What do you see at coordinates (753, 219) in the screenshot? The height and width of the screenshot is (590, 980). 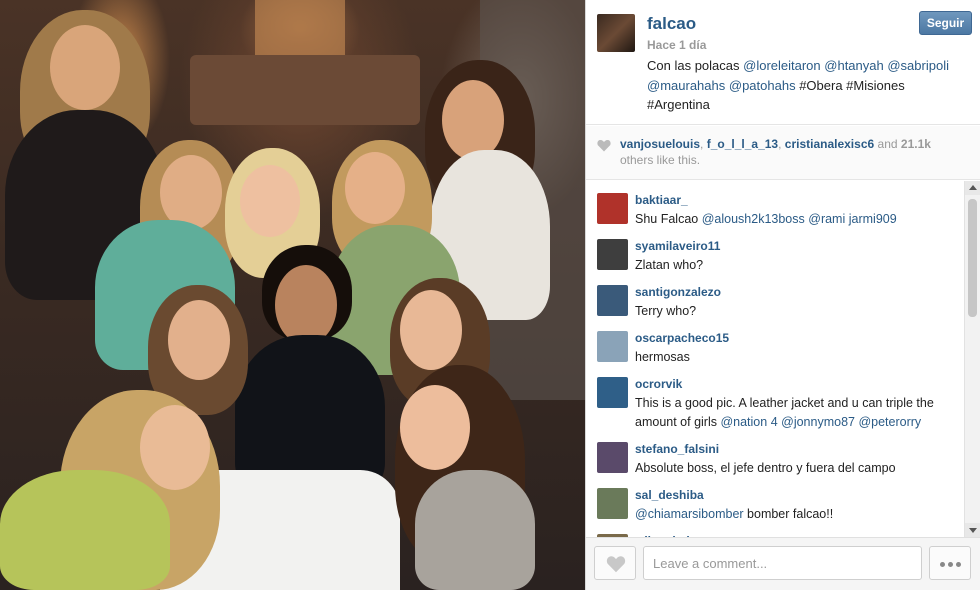 I see `mention-link: @aloush2k13boss` at bounding box center [753, 219].